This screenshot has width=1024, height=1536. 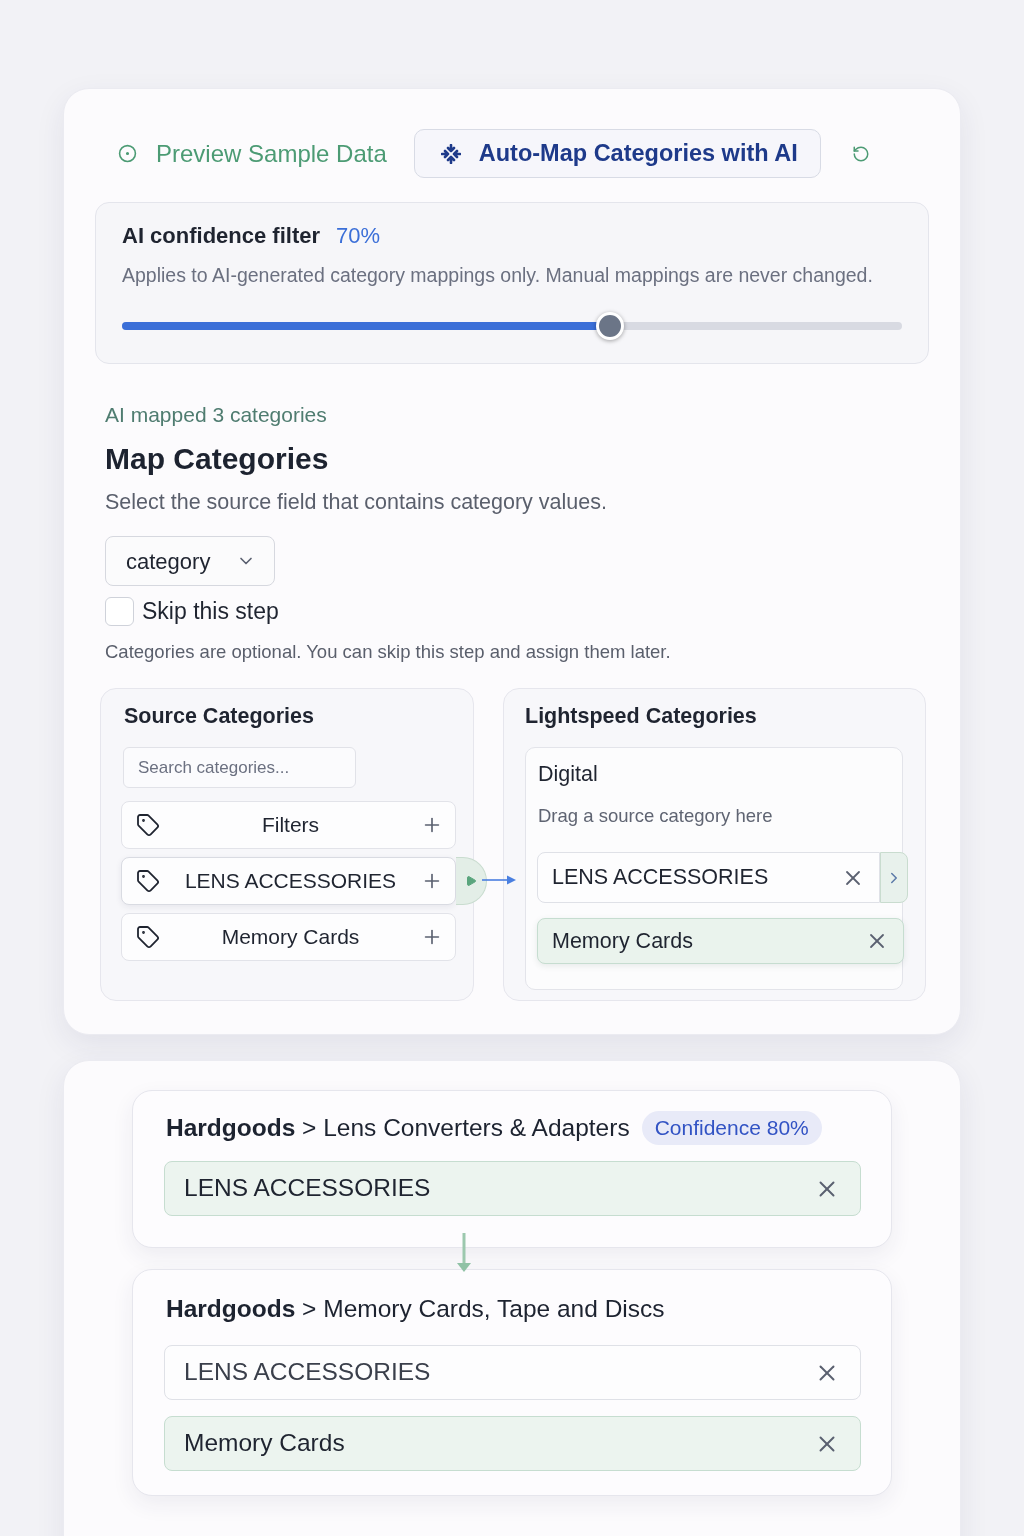 What do you see at coordinates (288, 881) in the screenshot?
I see `source-category-item: LENS ACCESSORIES` at bounding box center [288, 881].